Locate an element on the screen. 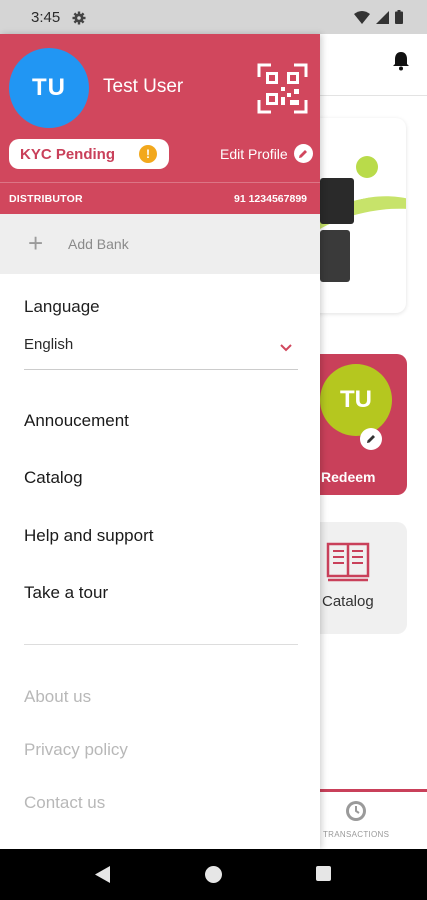 Image resolution: width=427 pixels, height=900 pixels. header-divider is located at coordinates (160, 182).